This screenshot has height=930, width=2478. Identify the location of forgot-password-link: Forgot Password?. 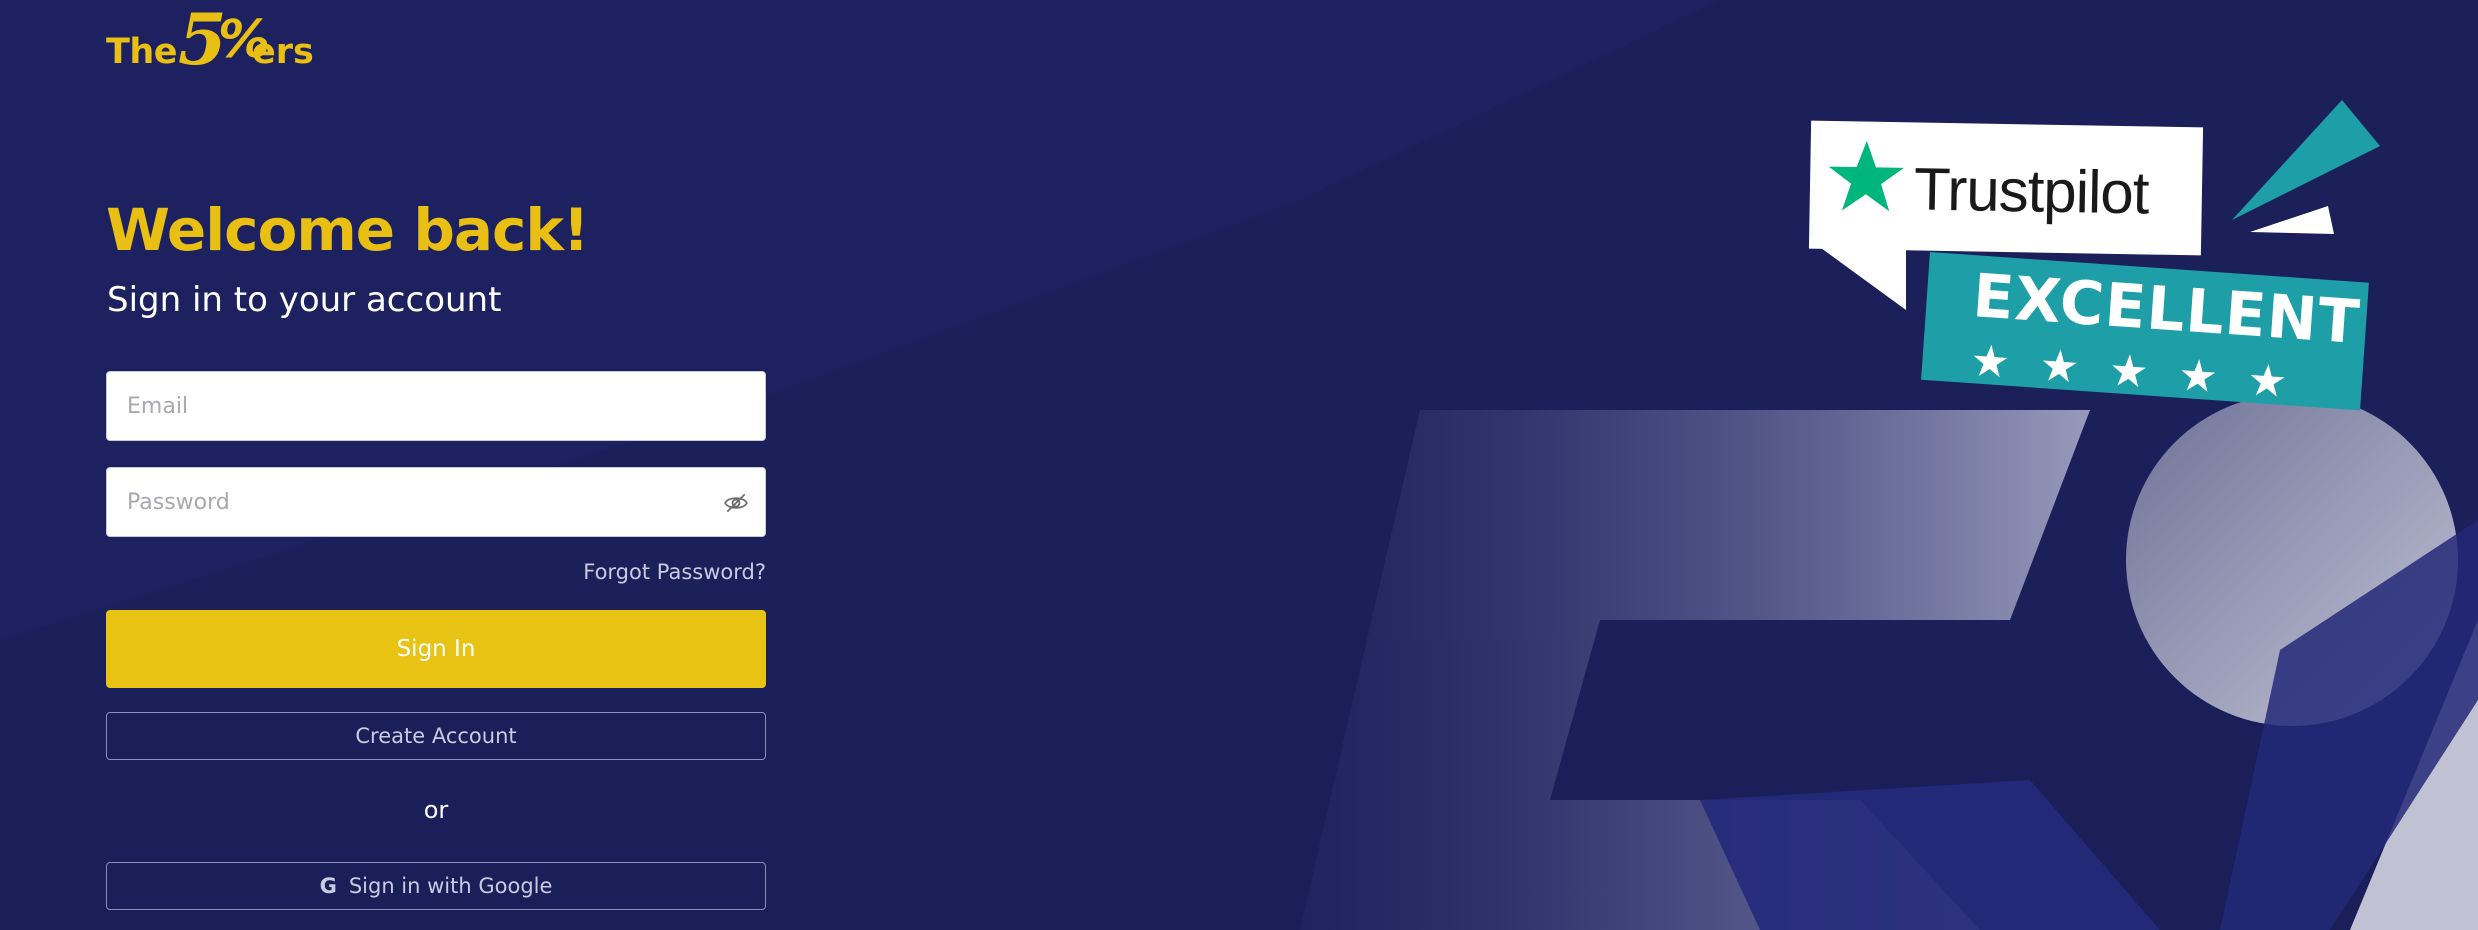
(663, 572).